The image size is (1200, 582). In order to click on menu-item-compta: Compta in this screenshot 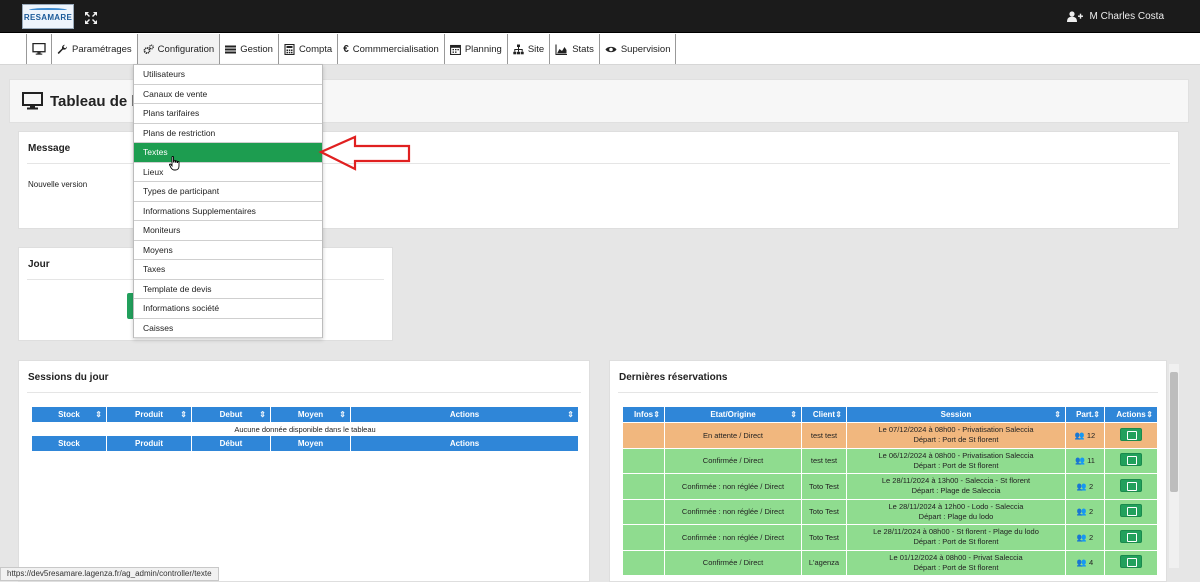, I will do `click(309, 49)`.